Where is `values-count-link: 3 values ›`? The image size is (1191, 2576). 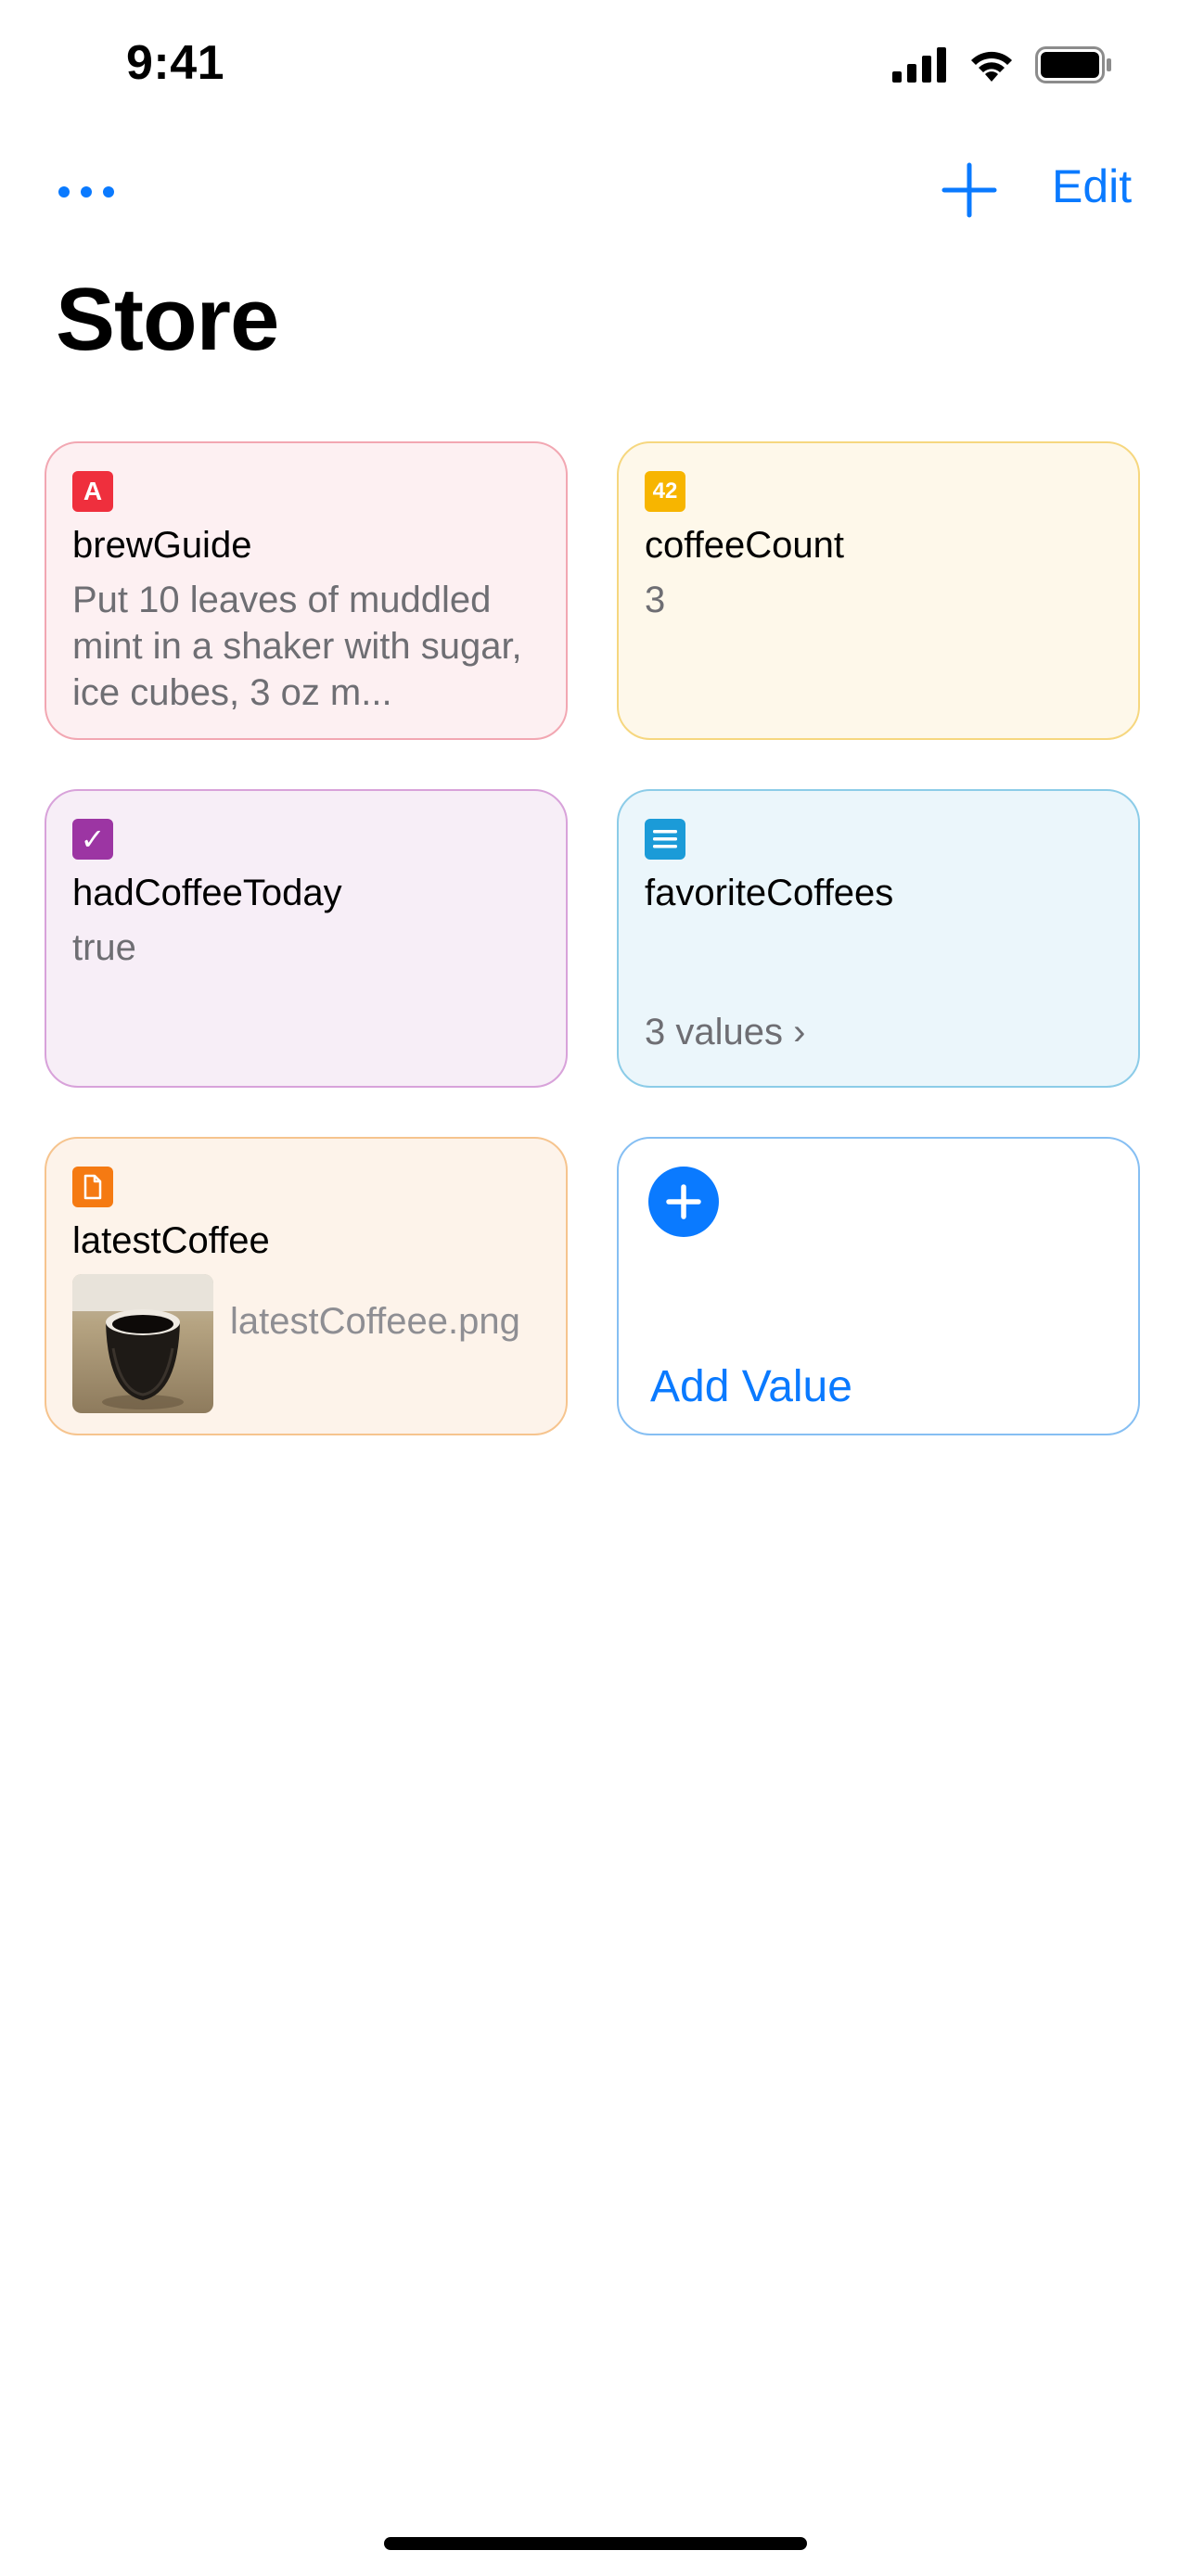 values-count-link: 3 values › is located at coordinates (725, 1032).